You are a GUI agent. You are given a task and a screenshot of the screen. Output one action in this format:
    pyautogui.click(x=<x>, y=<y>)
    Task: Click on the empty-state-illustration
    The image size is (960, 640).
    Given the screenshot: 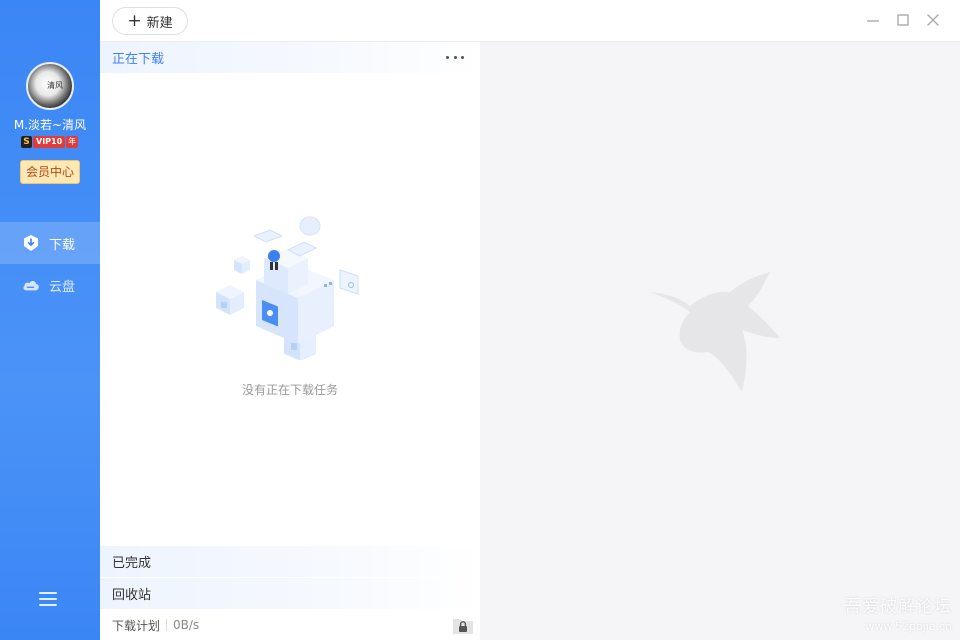 What is the action you would take?
    pyautogui.click(x=287, y=288)
    